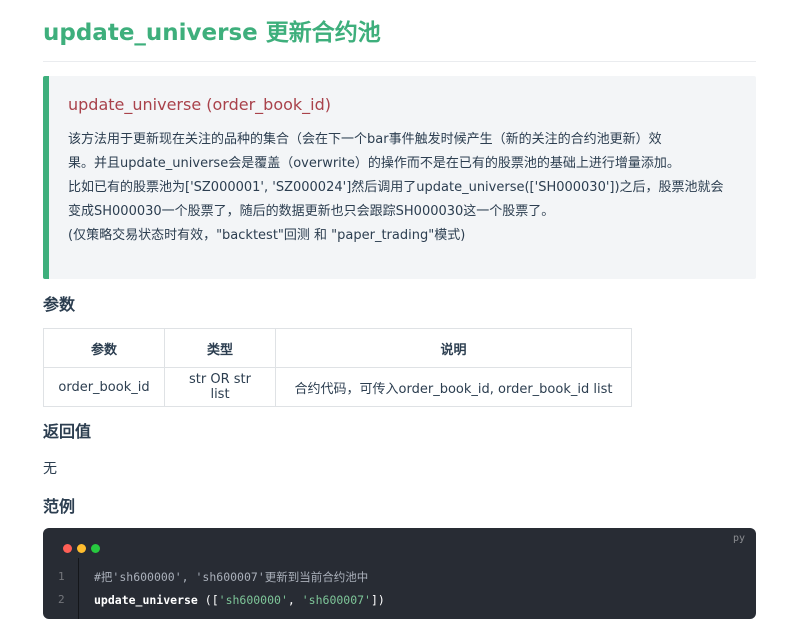  What do you see at coordinates (294, 600) in the screenshot?
I see `code-punctuation: ,` at bounding box center [294, 600].